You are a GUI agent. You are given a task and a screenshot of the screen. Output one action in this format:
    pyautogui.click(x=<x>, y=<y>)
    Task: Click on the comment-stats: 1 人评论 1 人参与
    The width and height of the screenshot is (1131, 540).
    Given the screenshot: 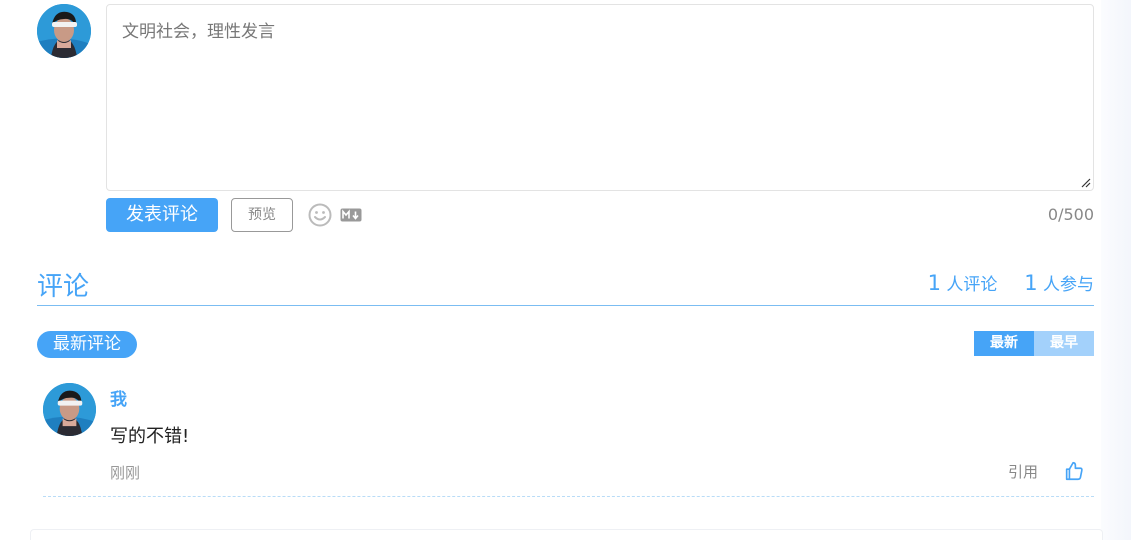 What is the action you would take?
    pyautogui.click(x=1011, y=282)
    